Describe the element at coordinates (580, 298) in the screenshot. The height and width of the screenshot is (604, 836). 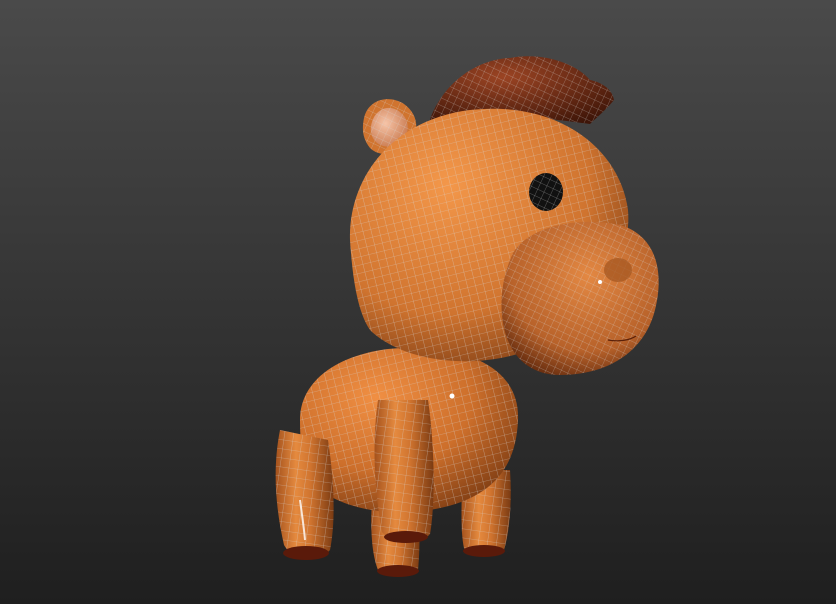
I see `pony-snout` at that location.